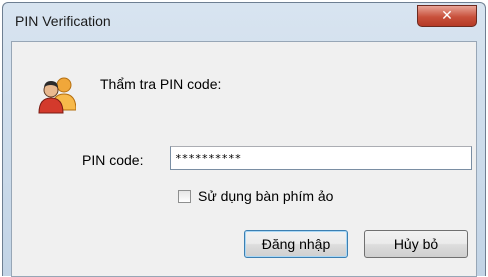 This screenshot has width=488, height=277. I want to click on close-icon: ✕, so click(447, 16).